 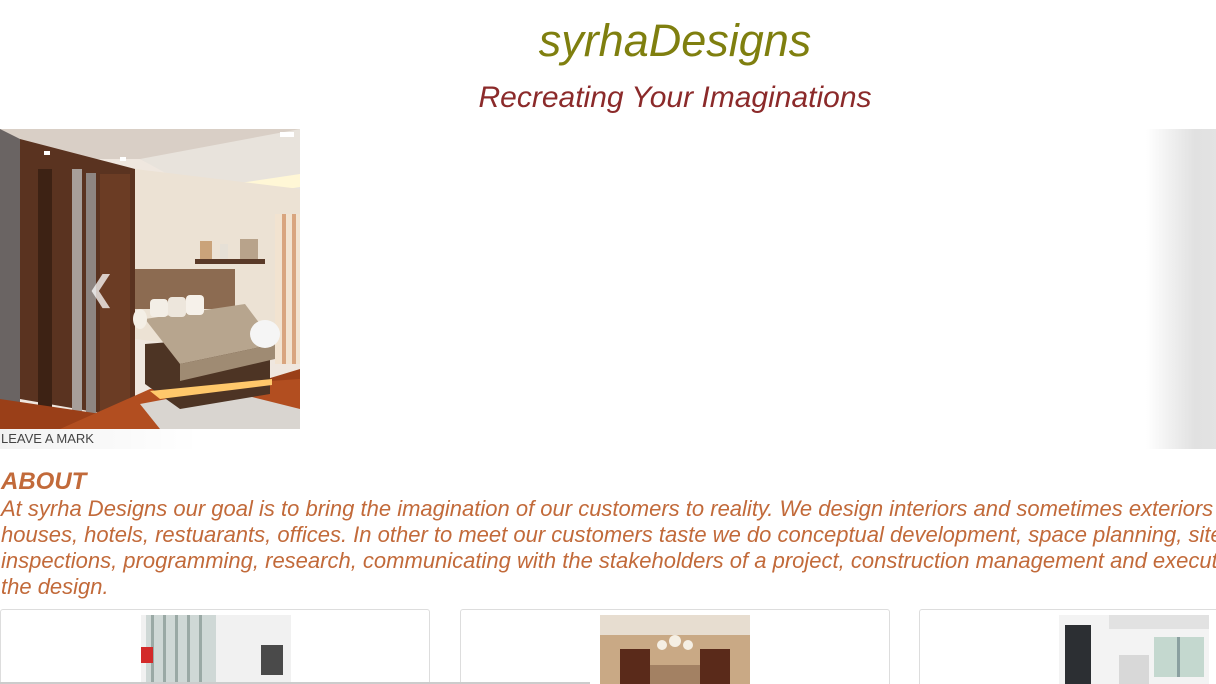 I want to click on carousel-next-control, so click(x=1181, y=289).